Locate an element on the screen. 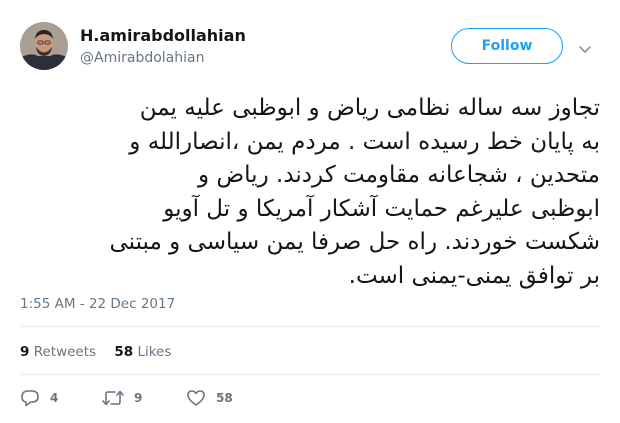  user-handle: @Amirabdolahian is located at coordinates (142, 58).